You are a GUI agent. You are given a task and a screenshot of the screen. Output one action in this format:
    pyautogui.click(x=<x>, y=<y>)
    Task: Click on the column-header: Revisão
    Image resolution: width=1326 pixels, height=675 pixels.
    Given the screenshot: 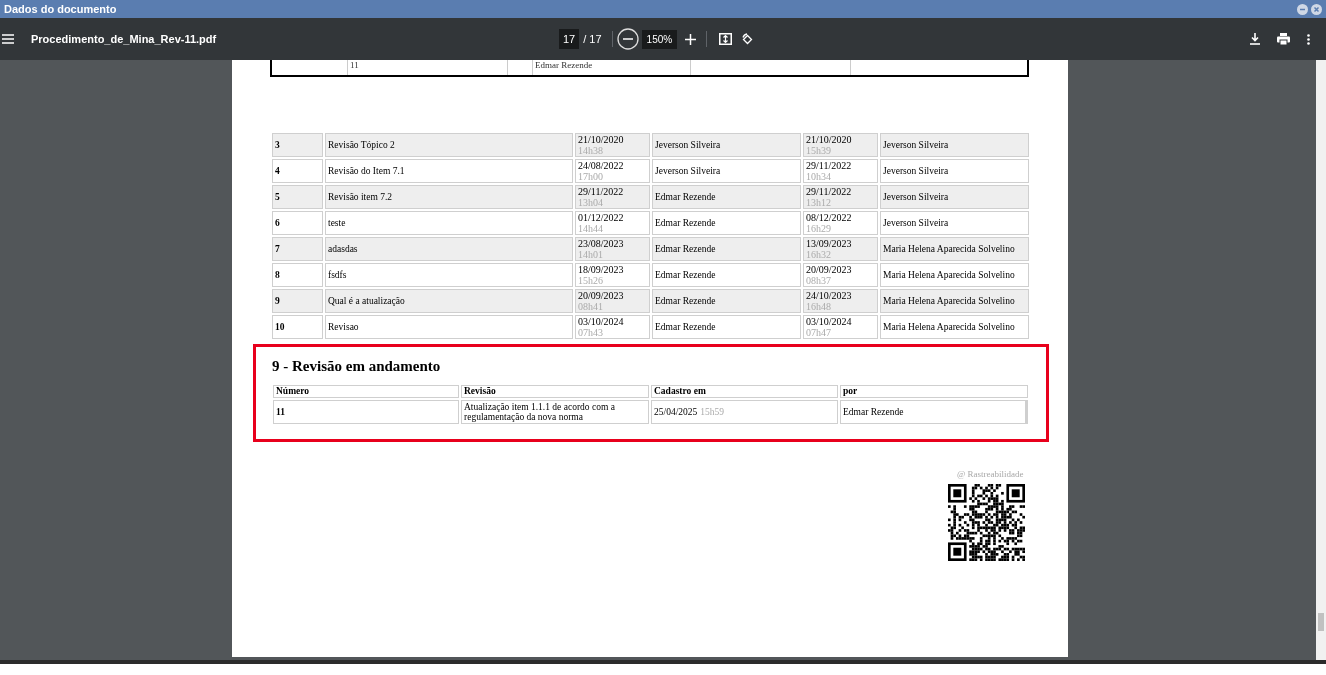 What is the action you would take?
    pyautogui.click(x=555, y=391)
    